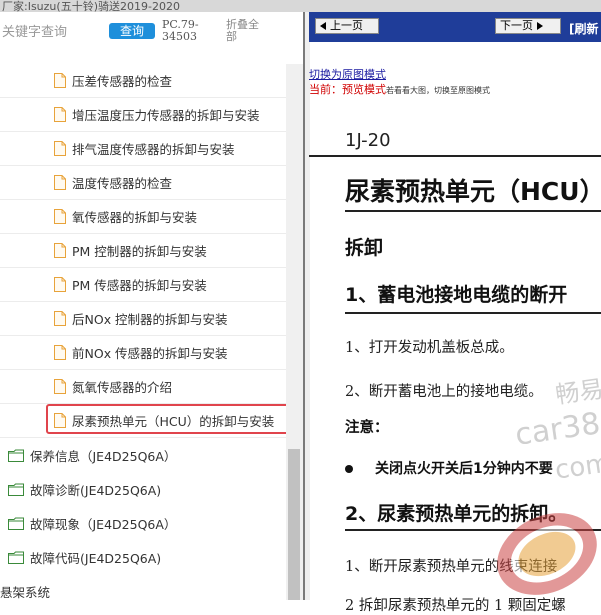 This screenshot has width=601, height=615. Describe the element at coordinates (473, 530) in the screenshot. I see `step2-divider` at that location.